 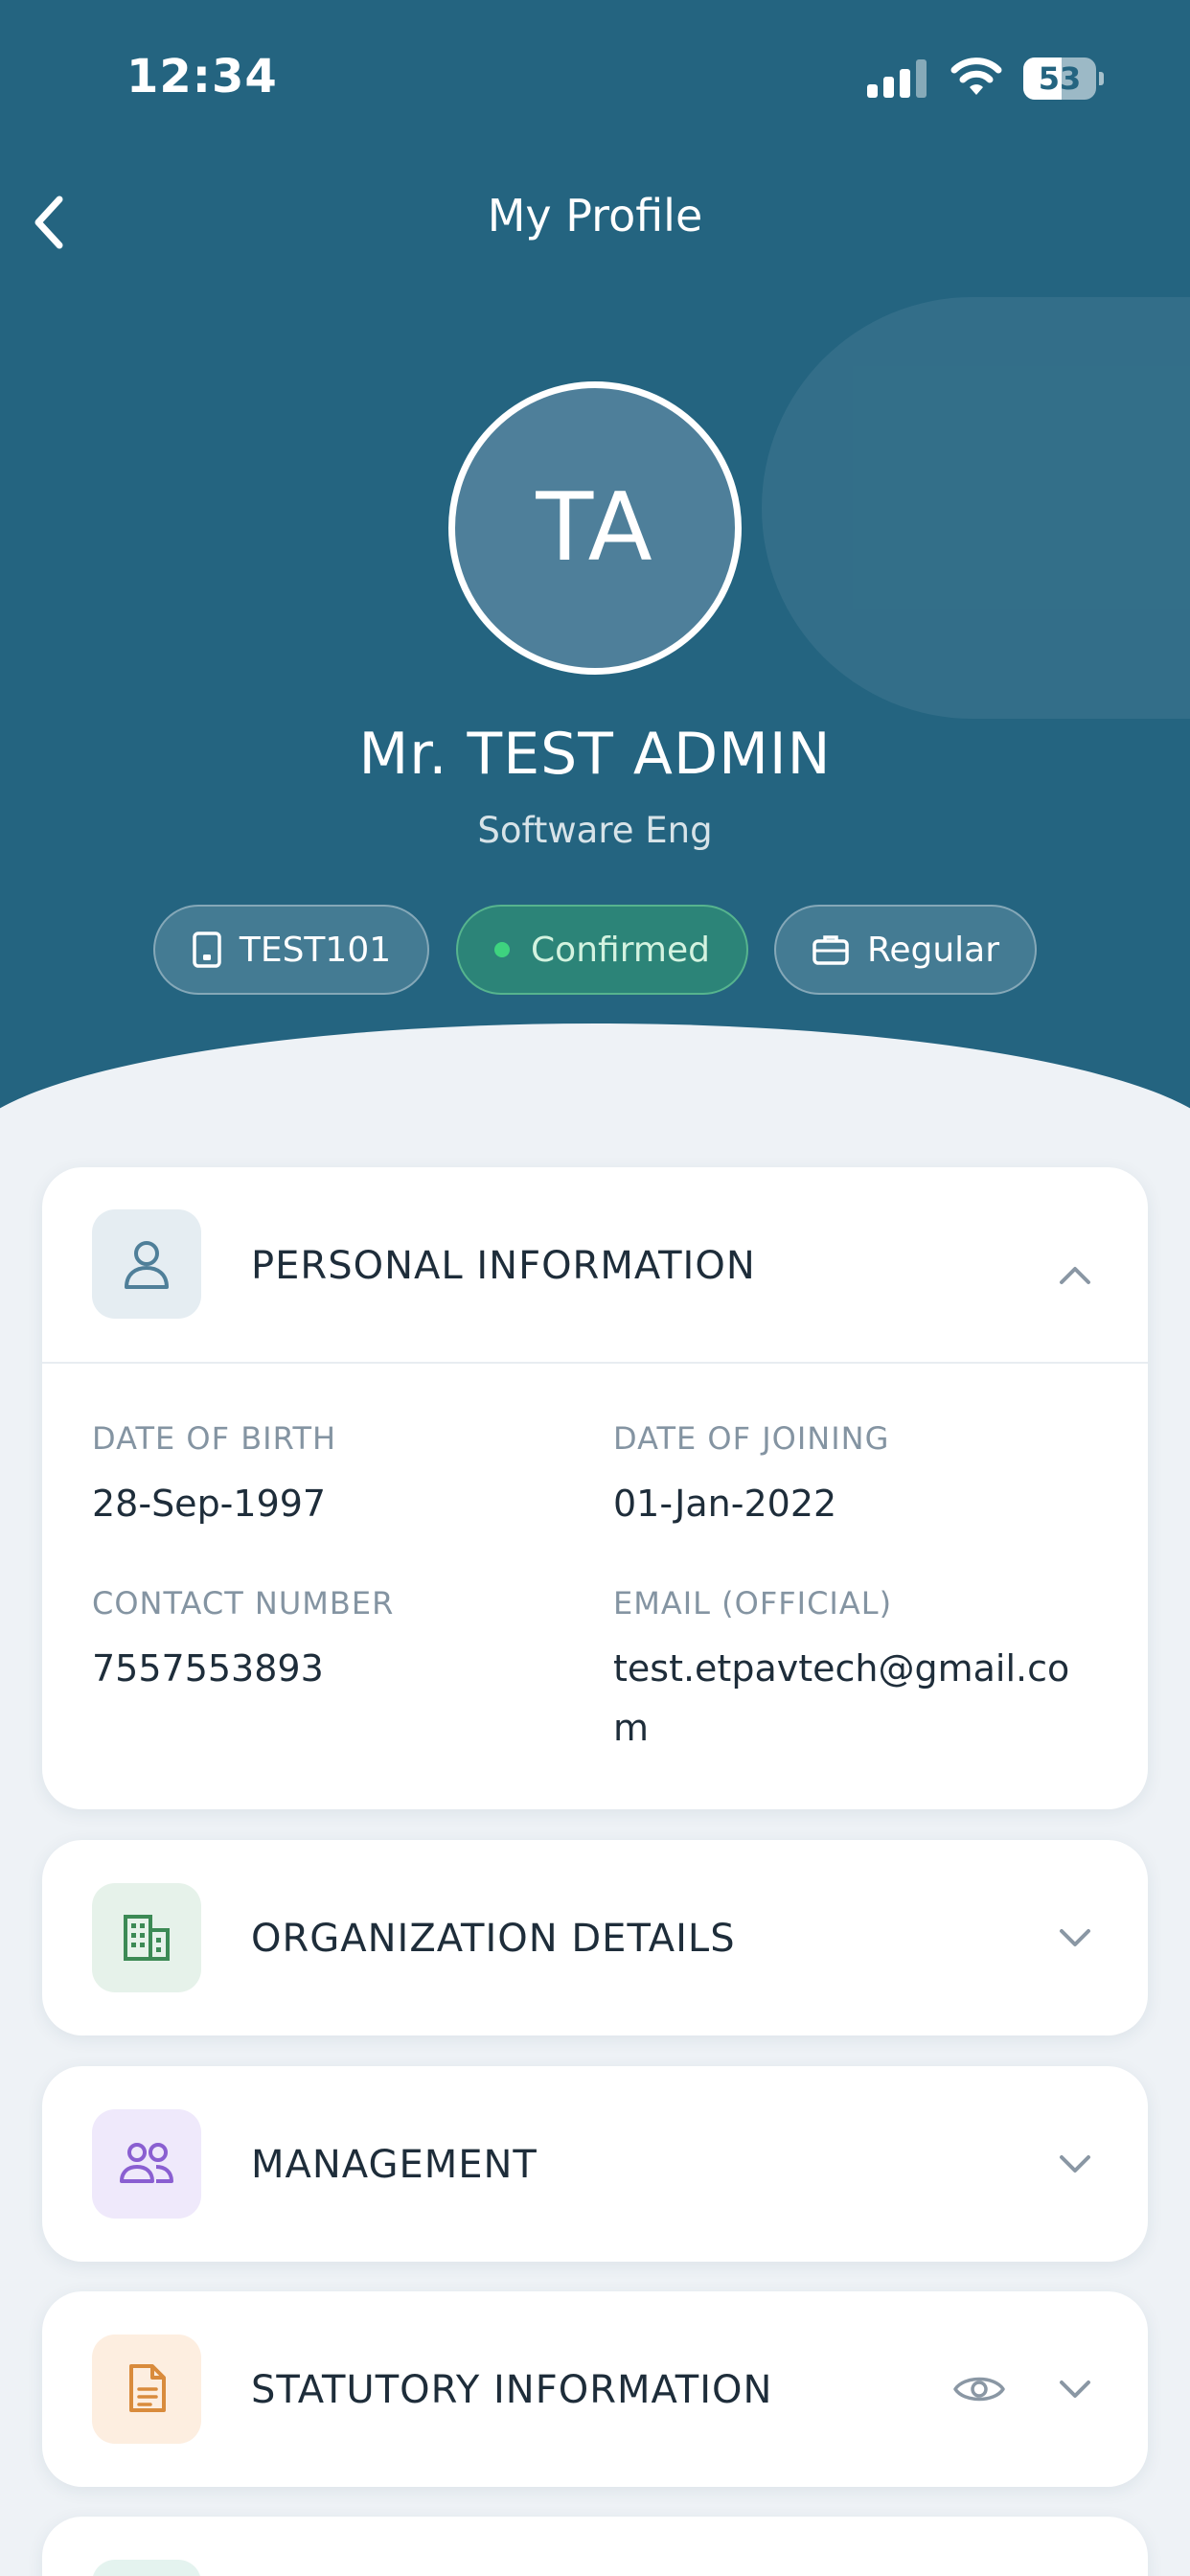 I want to click on email-value-line1: test.etpavtech@gmail.co, so click(x=842, y=1668).